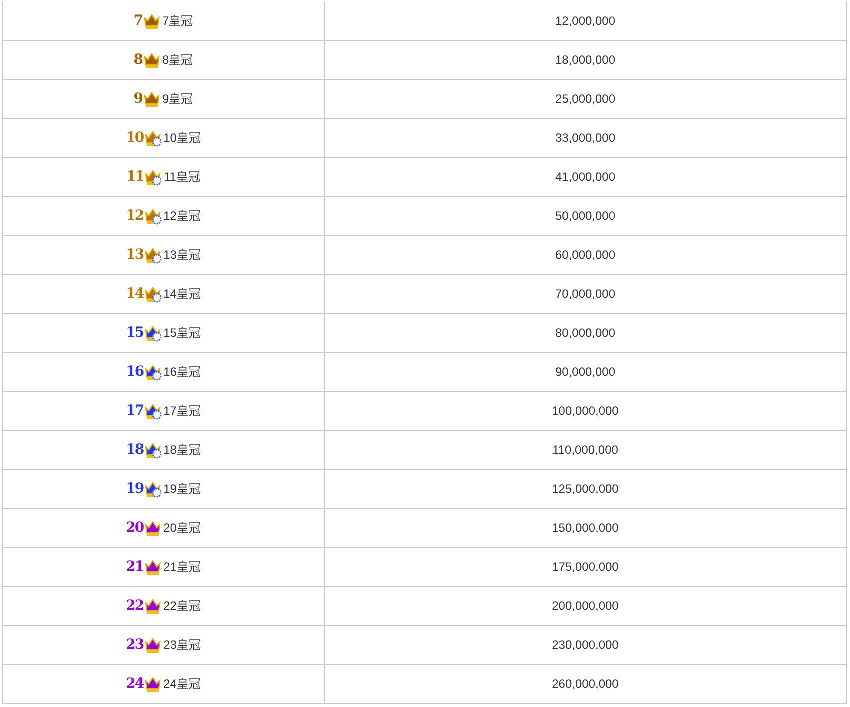 The image size is (850, 707). Describe the element at coordinates (585, 411) in the screenshot. I see `amount-text: 100,000,000` at that location.